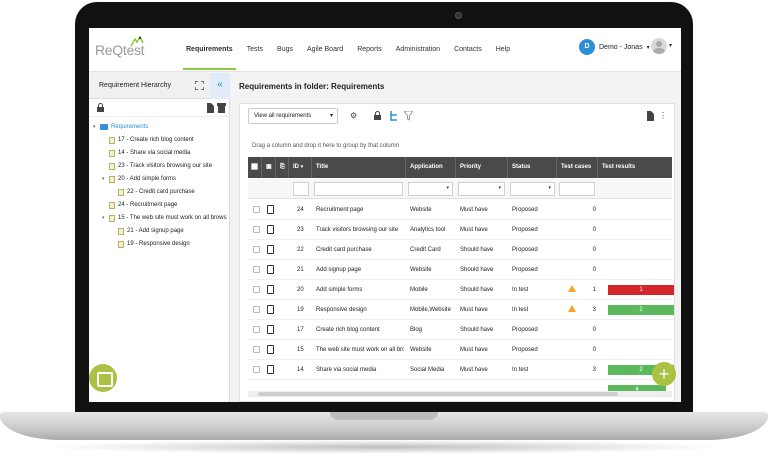  What do you see at coordinates (344, 250) in the screenshot?
I see `cell-title: Credit card purchase` at bounding box center [344, 250].